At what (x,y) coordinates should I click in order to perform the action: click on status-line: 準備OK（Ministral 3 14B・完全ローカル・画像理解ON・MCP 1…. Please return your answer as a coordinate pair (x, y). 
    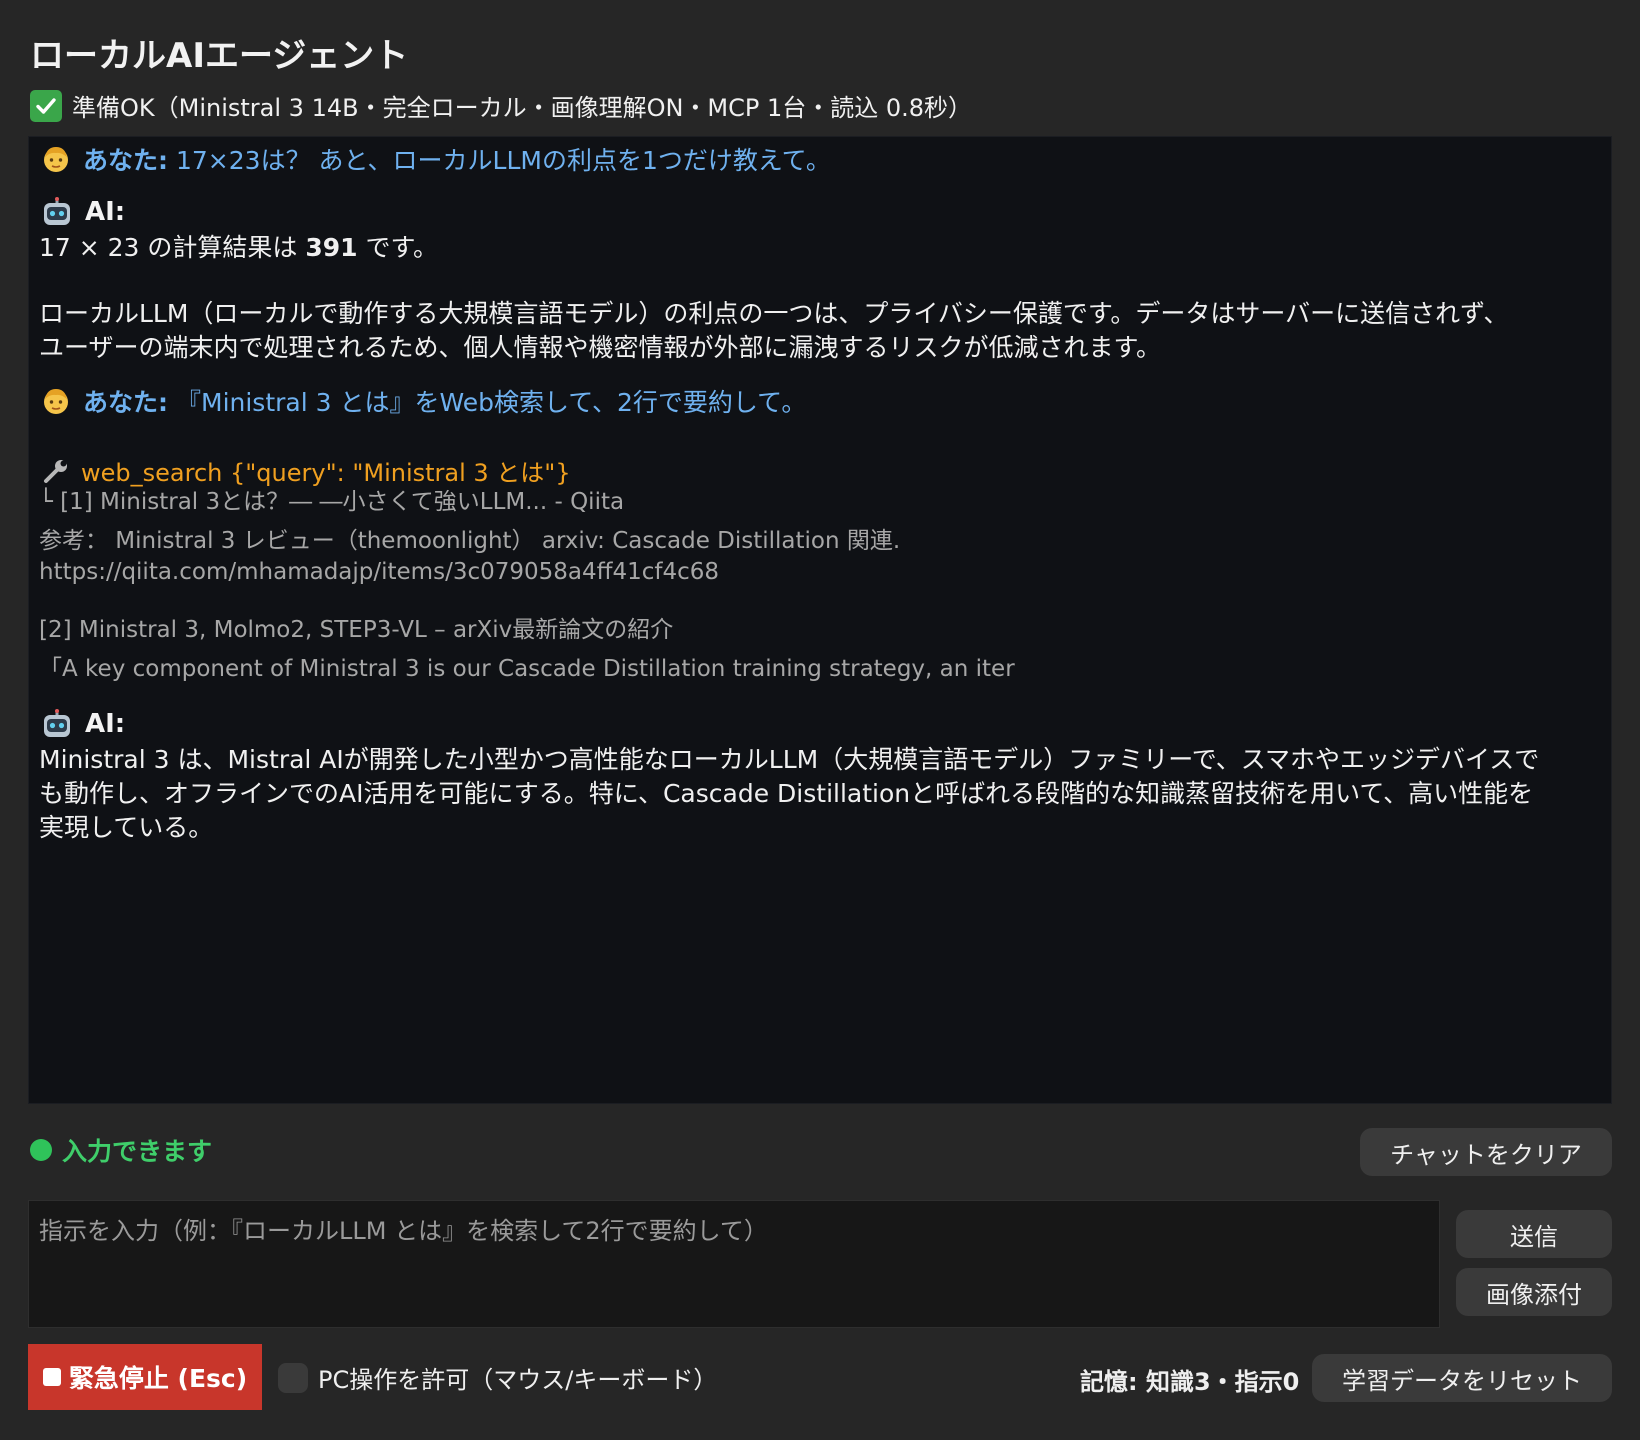
    Looking at the image, I should click on (501, 105).